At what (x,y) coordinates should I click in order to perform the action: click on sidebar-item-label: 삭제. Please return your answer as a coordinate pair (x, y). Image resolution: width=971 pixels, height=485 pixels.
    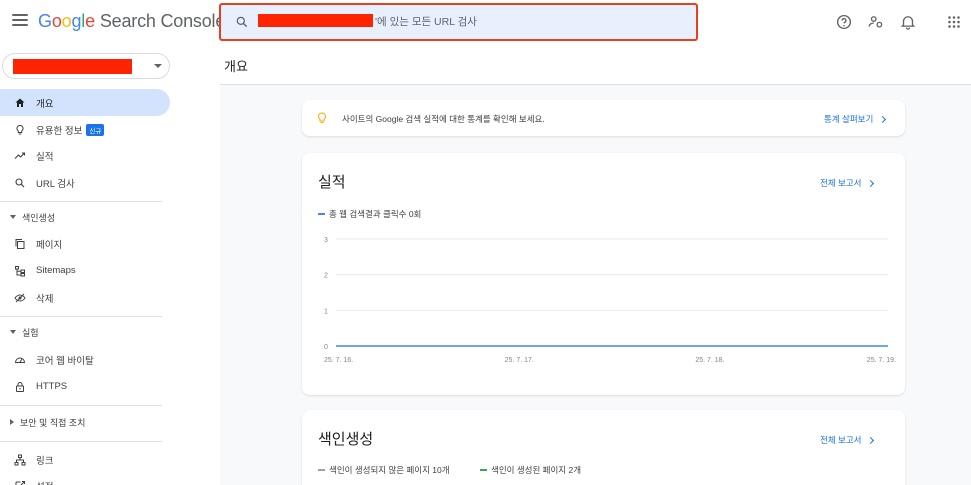
    Looking at the image, I should click on (45, 299).